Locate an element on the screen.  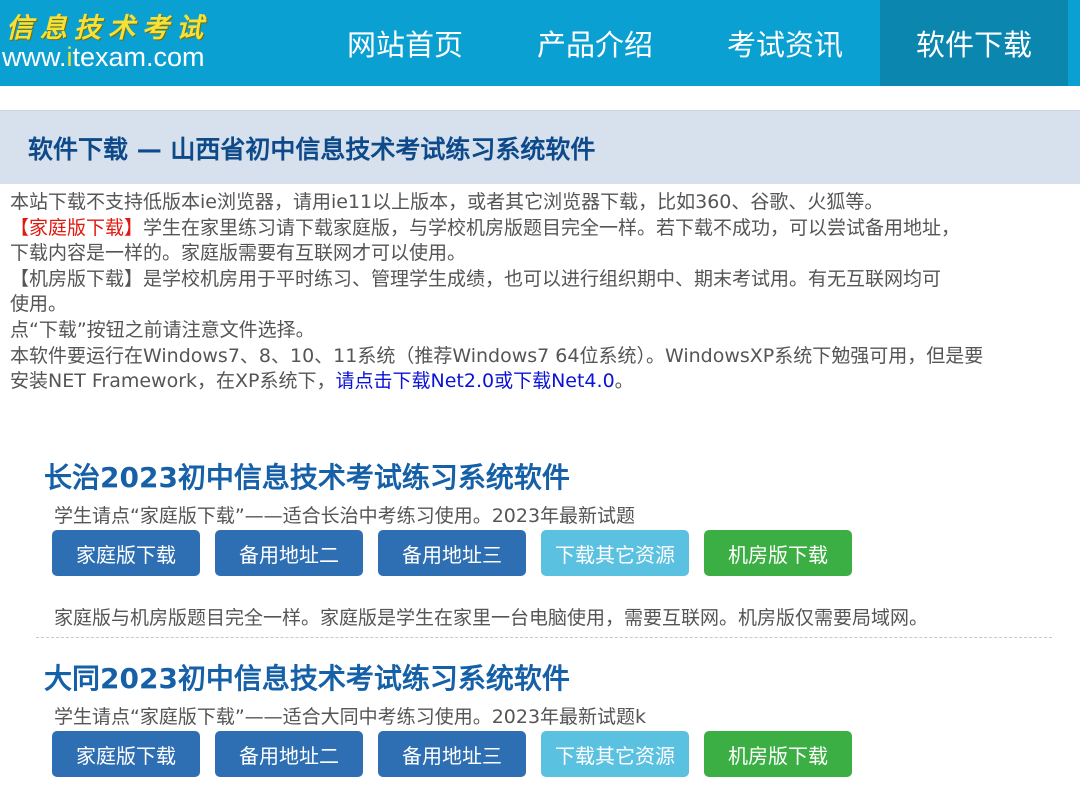
header-gap is located at coordinates (540, 98).